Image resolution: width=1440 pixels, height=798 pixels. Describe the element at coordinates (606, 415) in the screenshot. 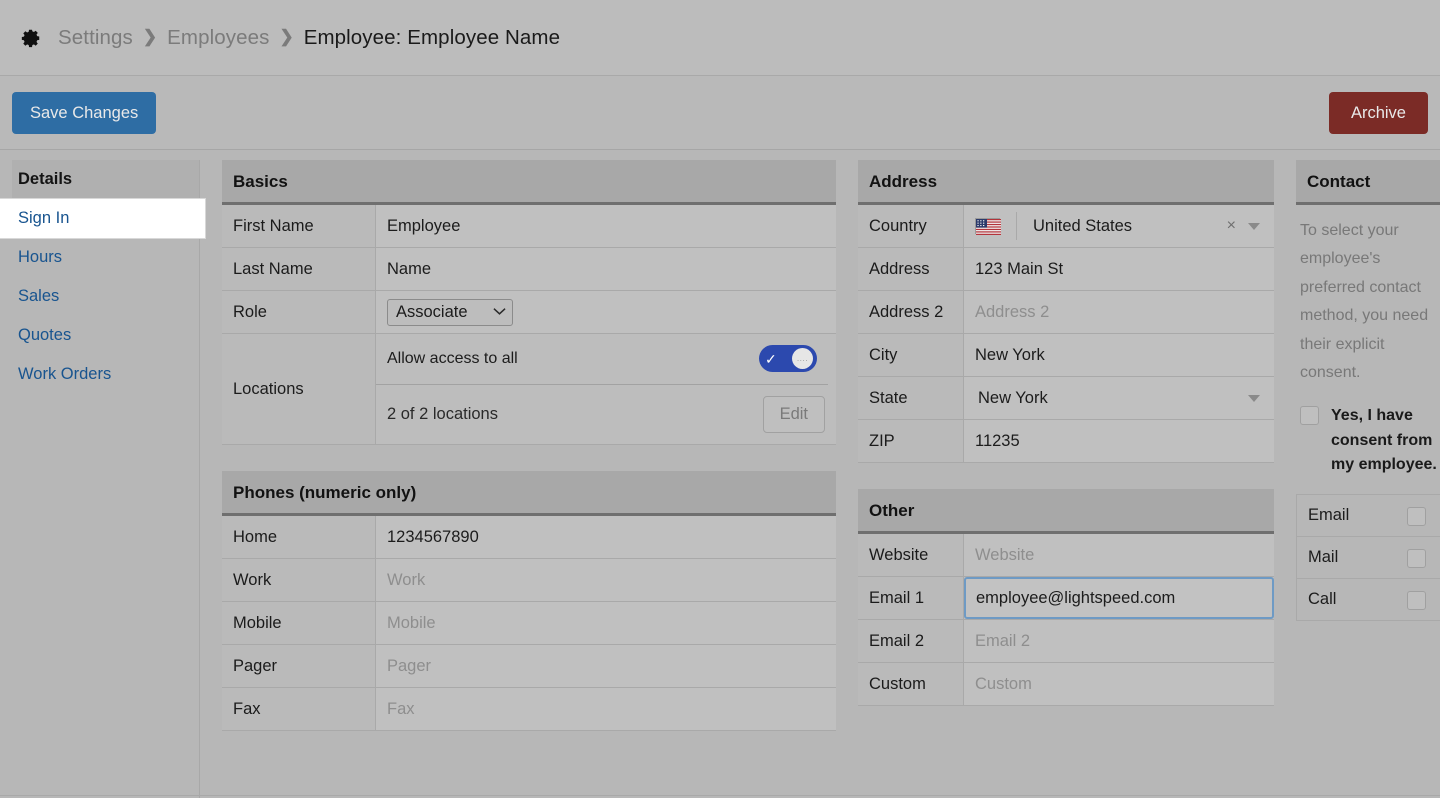

I see `locations-count-row: 2 of 2 locations Edit` at that location.